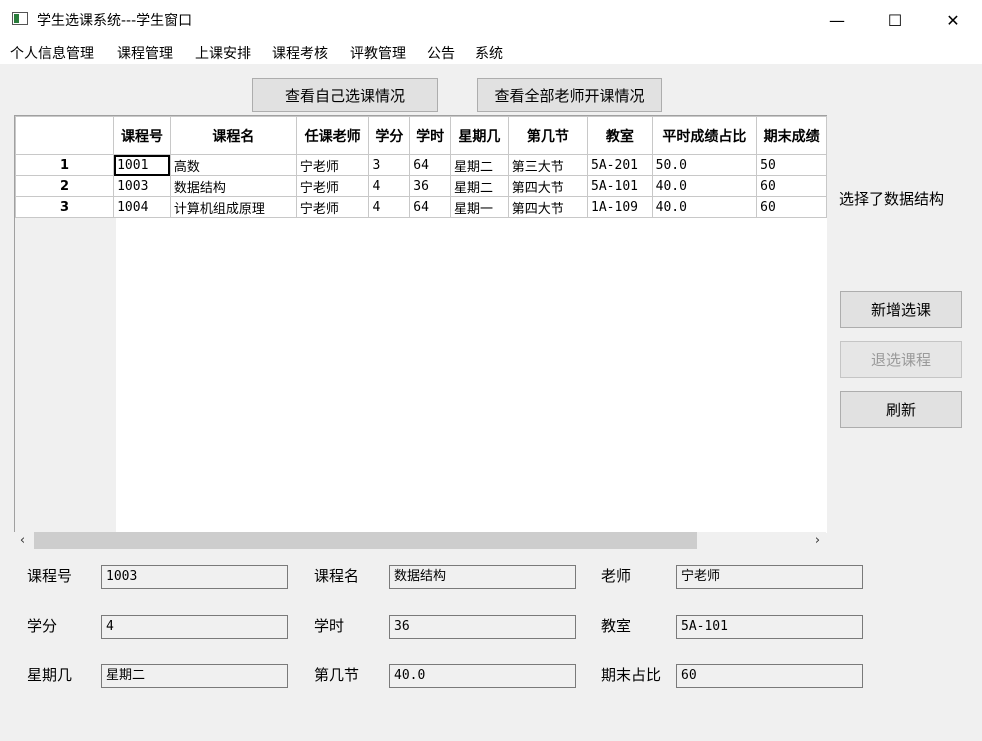 This screenshot has width=982, height=741. What do you see at coordinates (620, 207) in the screenshot?
I see `table-cell: 1A-109` at bounding box center [620, 207].